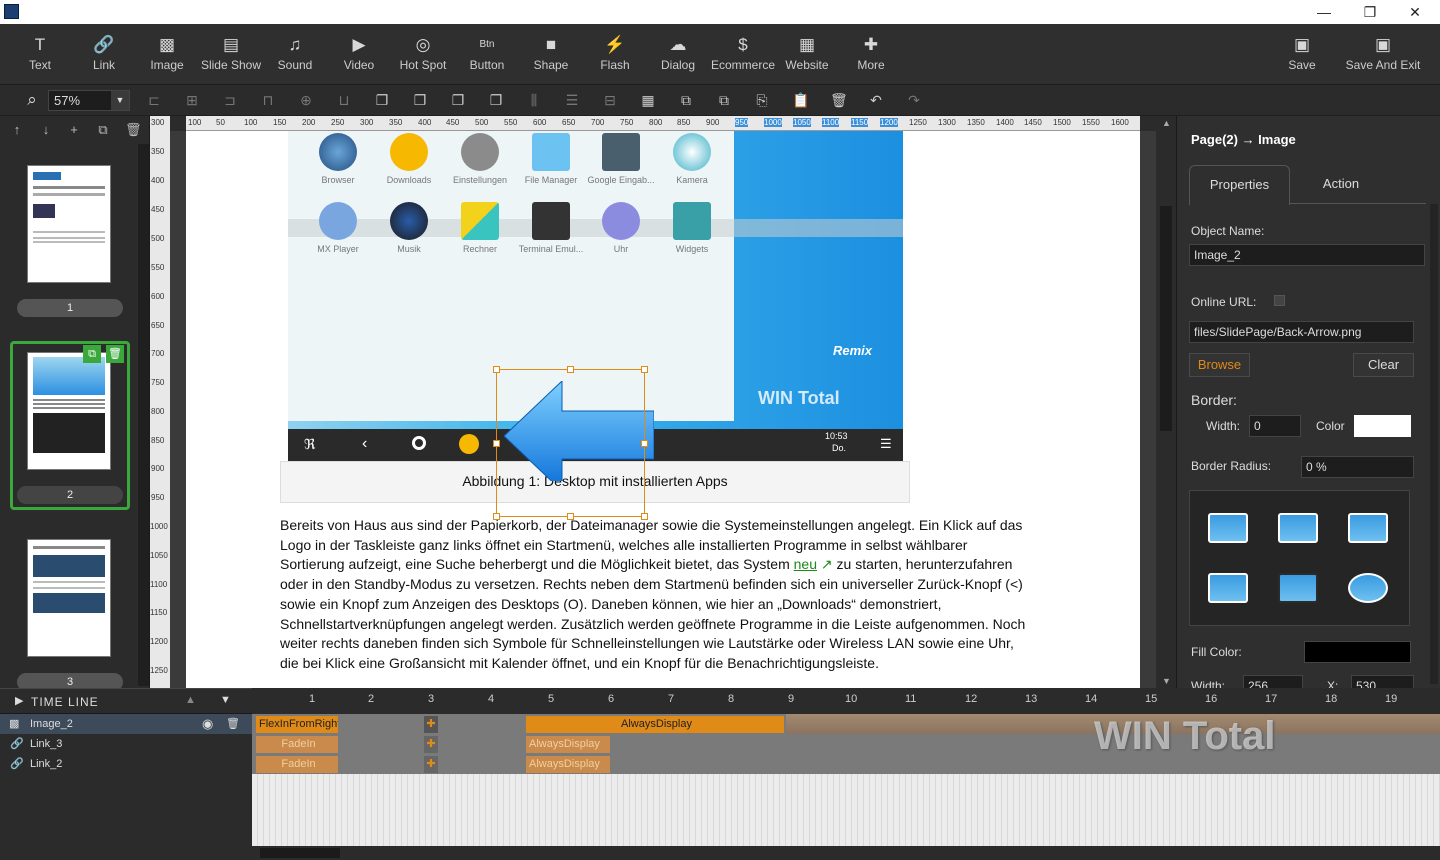 This screenshot has width=1440, height=860. I want to click on same-size-icon: ⊟, so click(610, 100).